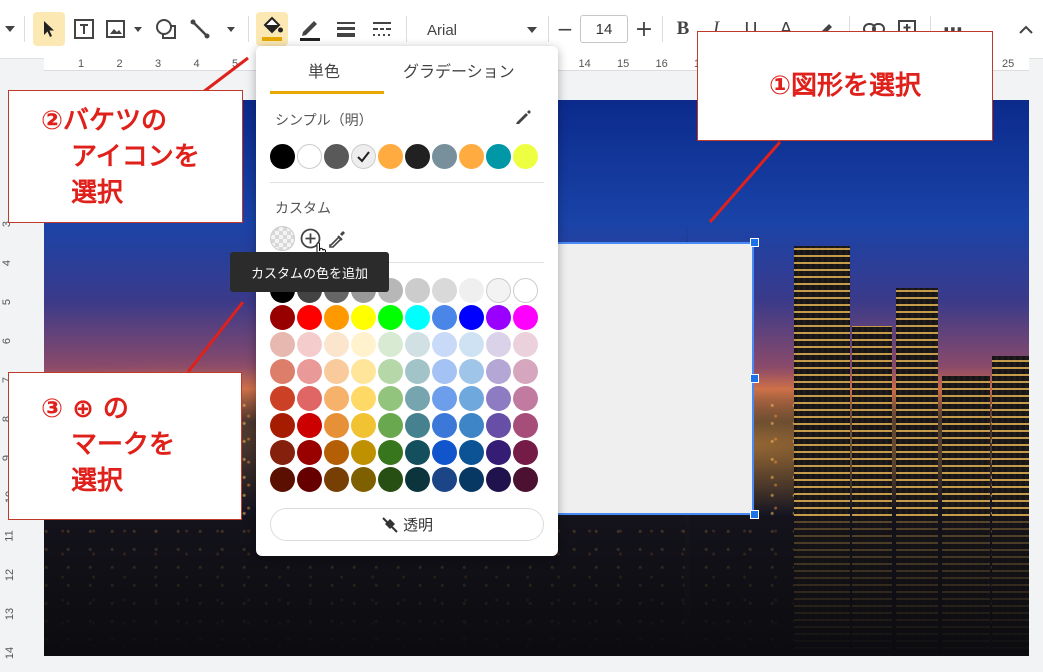 The height and width of the screenshot is (672, 1043). What do you see at coordinates (338, 240) in the screenshot?
I see `eyedropper-icon` at bounding box center [338, 240].